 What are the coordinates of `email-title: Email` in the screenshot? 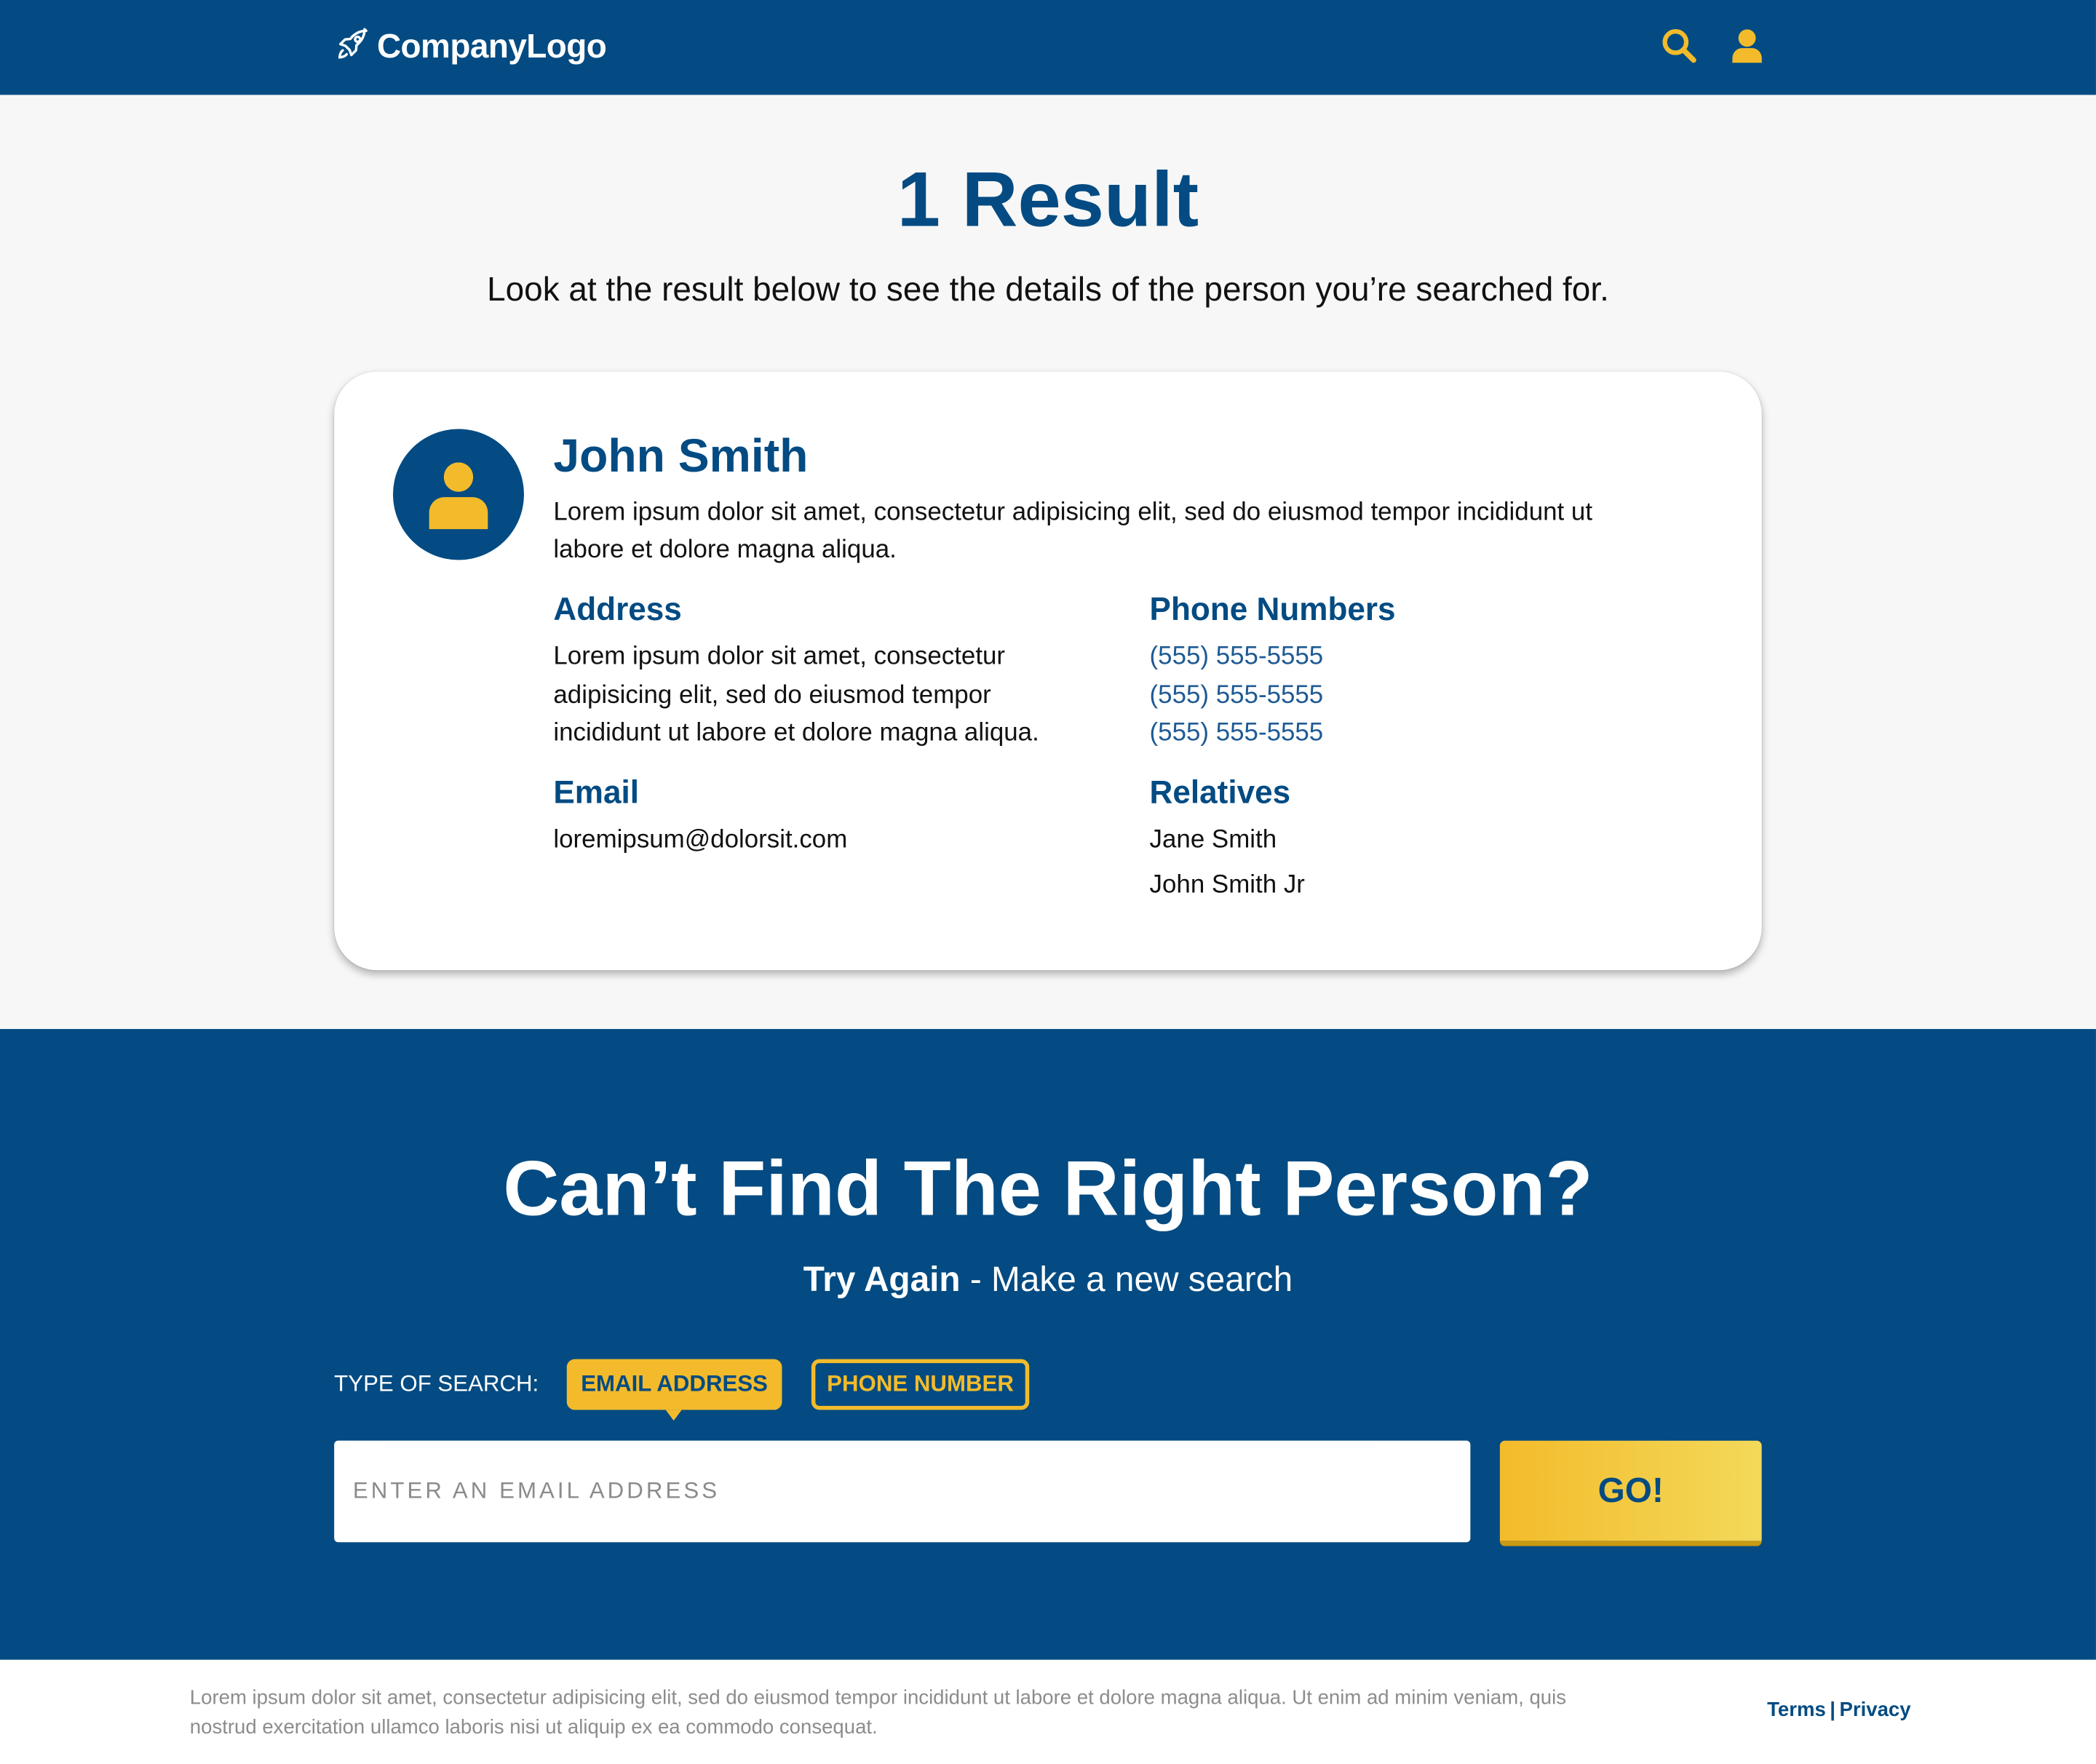 It's located at (596, 793).